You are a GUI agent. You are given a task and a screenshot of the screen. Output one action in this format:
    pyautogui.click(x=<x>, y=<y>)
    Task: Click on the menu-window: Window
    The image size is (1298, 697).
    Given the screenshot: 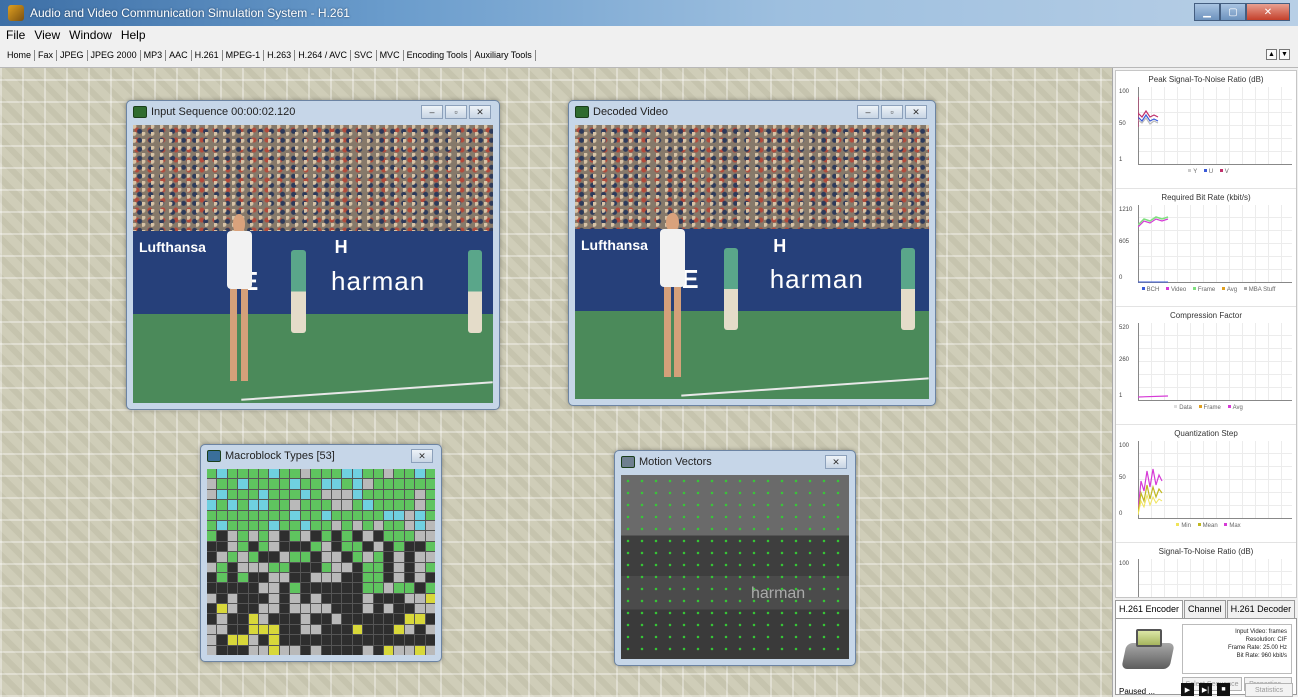 What is the action you would take?
    pyautogui.click(x=90, y=35)
    